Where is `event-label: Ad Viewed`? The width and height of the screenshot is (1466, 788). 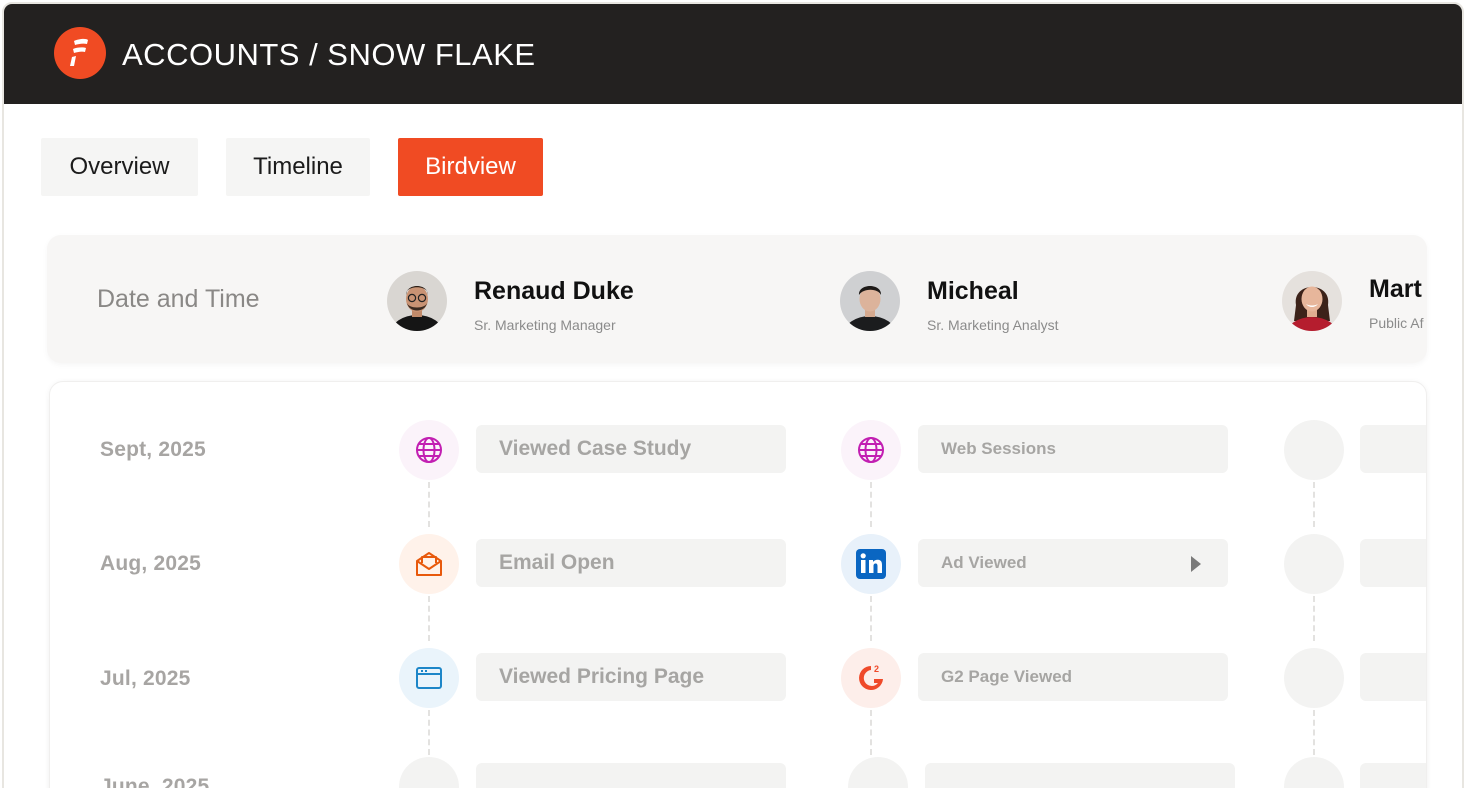 event-label: Ad Viewed is located at coordinates (984, 562).